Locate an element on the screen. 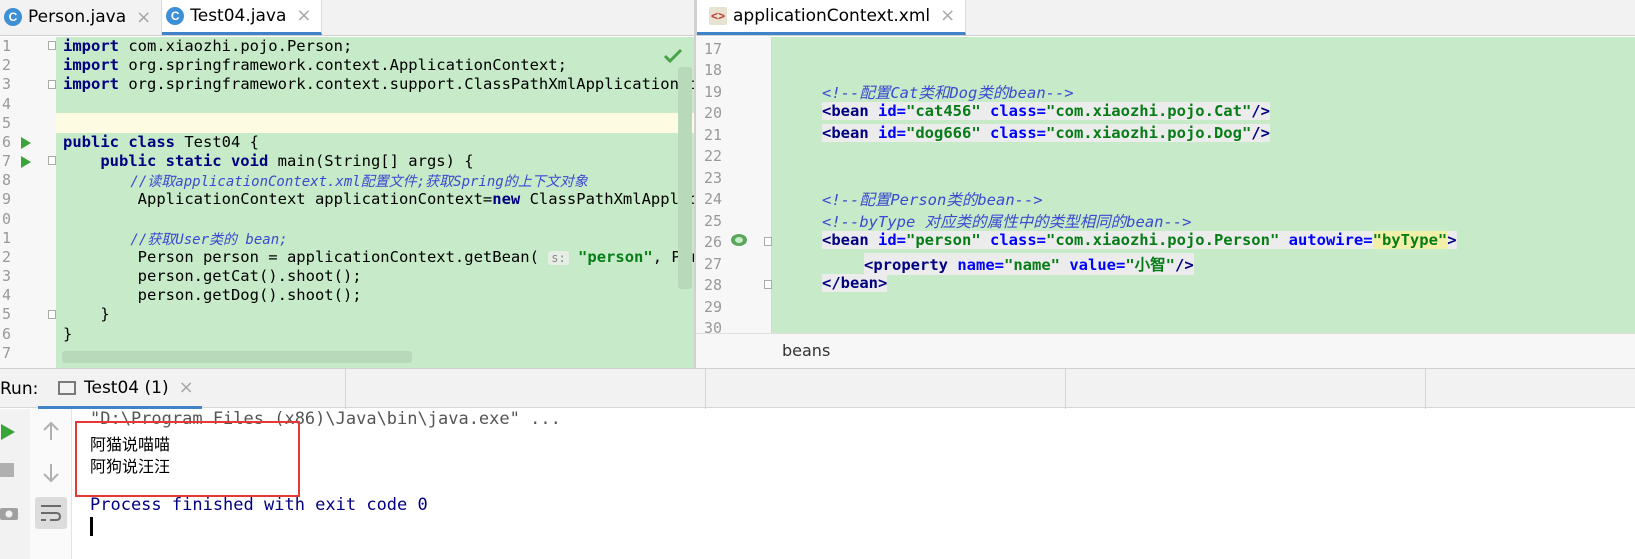 The height and width of the screenshot is (559, 1635). soft-wrap-icon is located at coordinates (51, 513).